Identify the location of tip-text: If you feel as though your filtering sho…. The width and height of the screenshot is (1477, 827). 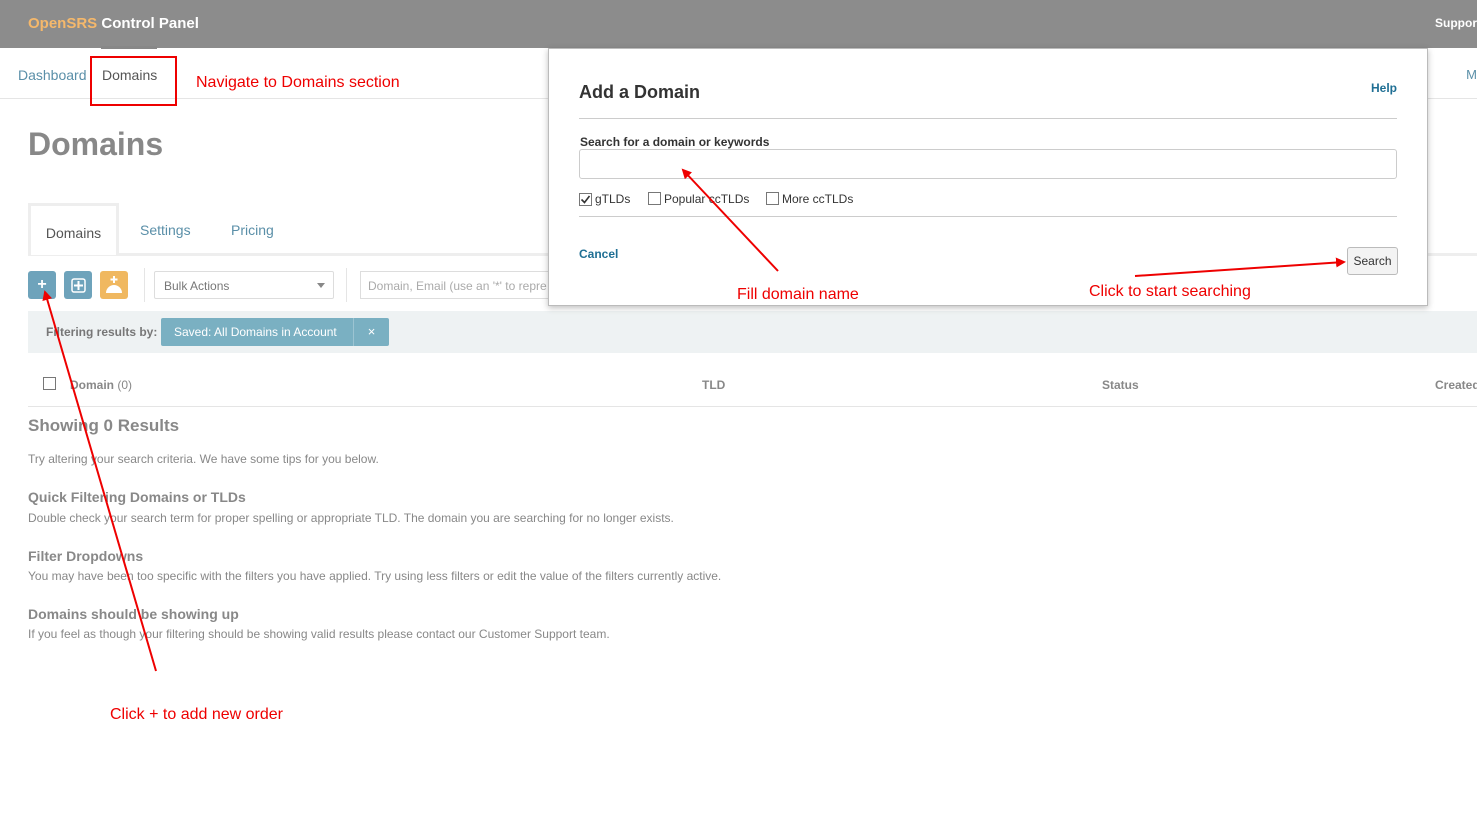
(319, 634).